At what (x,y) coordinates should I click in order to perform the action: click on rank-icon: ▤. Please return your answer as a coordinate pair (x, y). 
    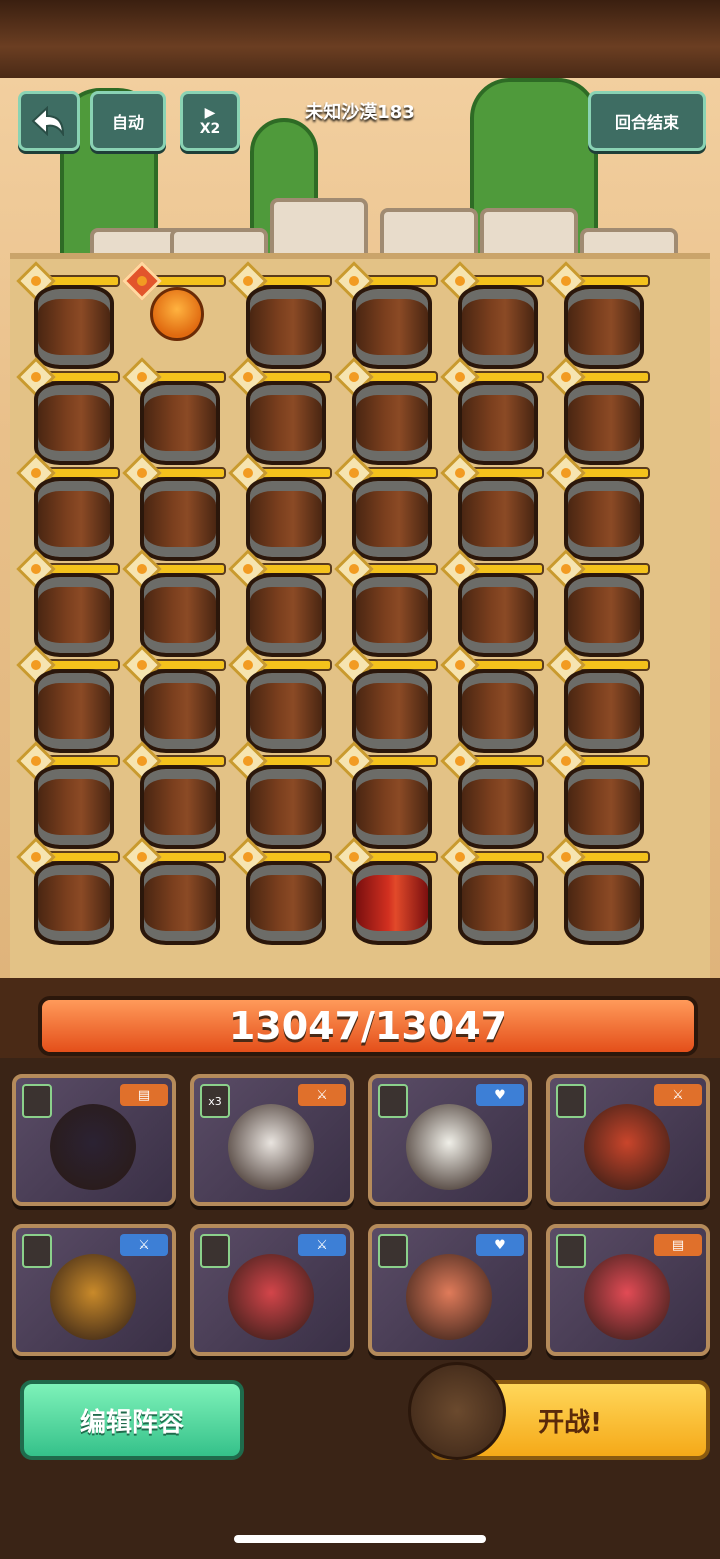
    Looking at the image, I should click on (144, 1095).